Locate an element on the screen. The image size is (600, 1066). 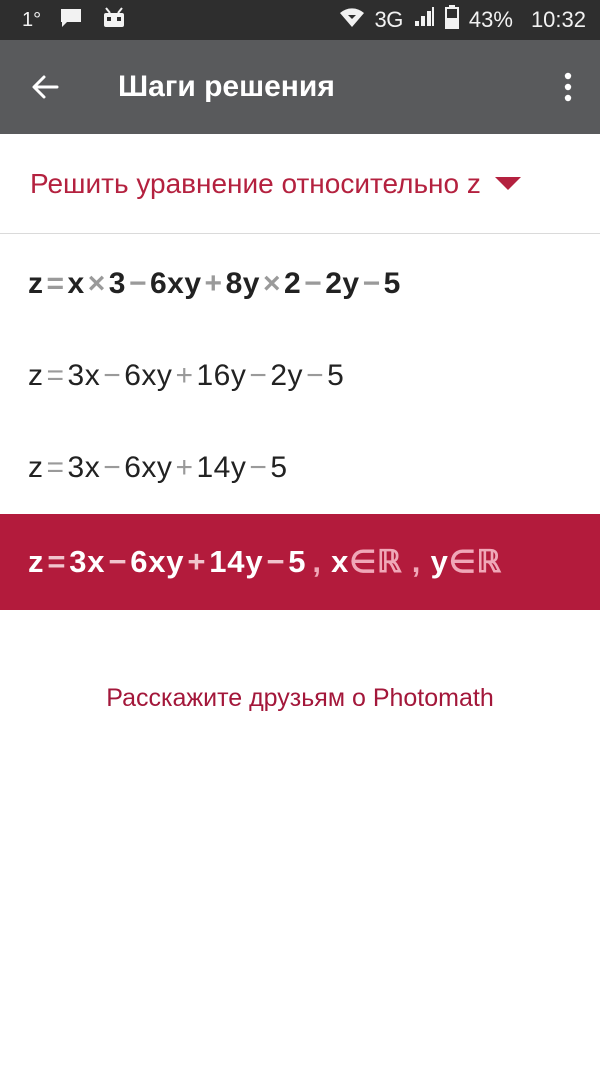
battery-percent: 43% is located at coordinates (490, 19).